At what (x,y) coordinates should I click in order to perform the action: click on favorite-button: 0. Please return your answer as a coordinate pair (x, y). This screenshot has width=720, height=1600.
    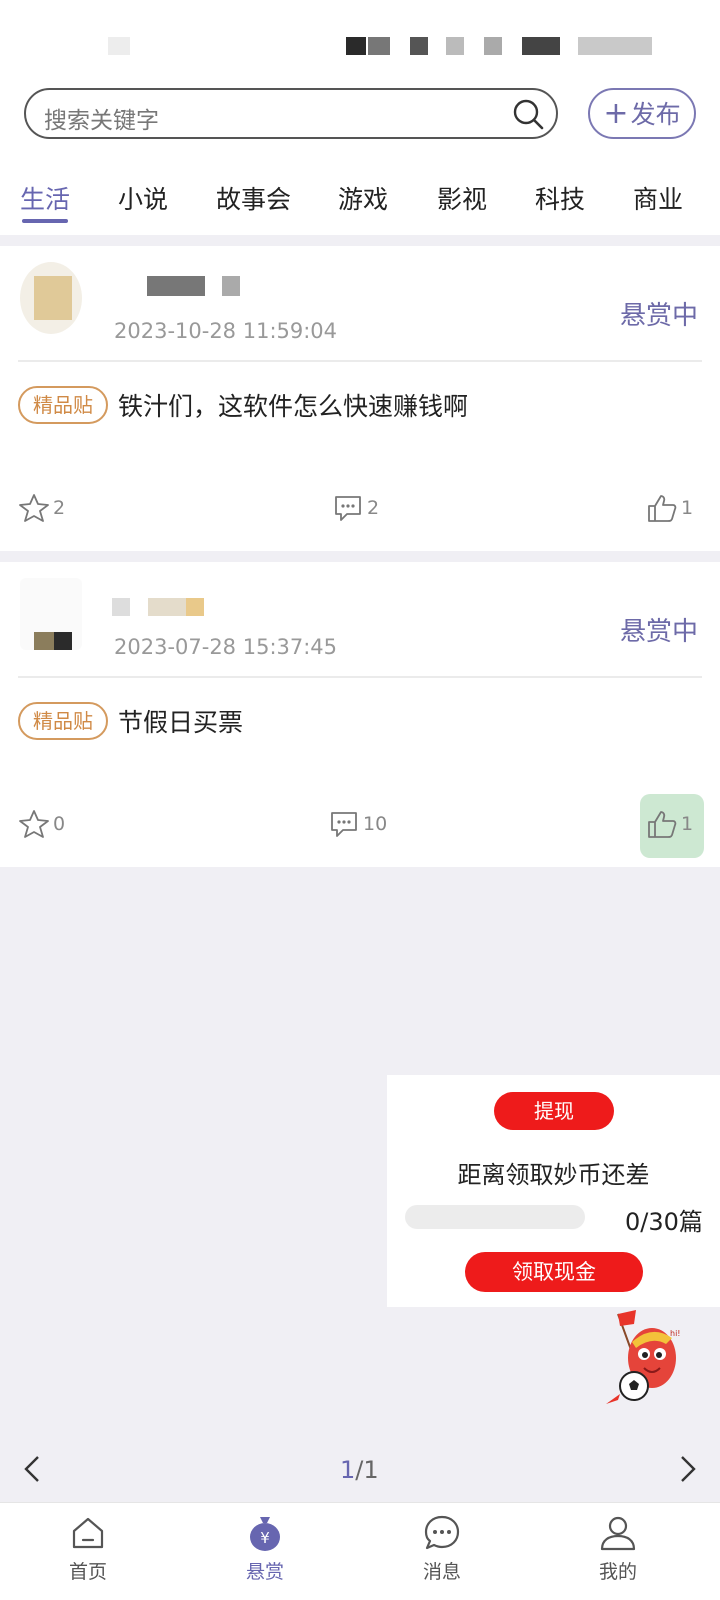
    Looking at the image, I should click on (41, 824).